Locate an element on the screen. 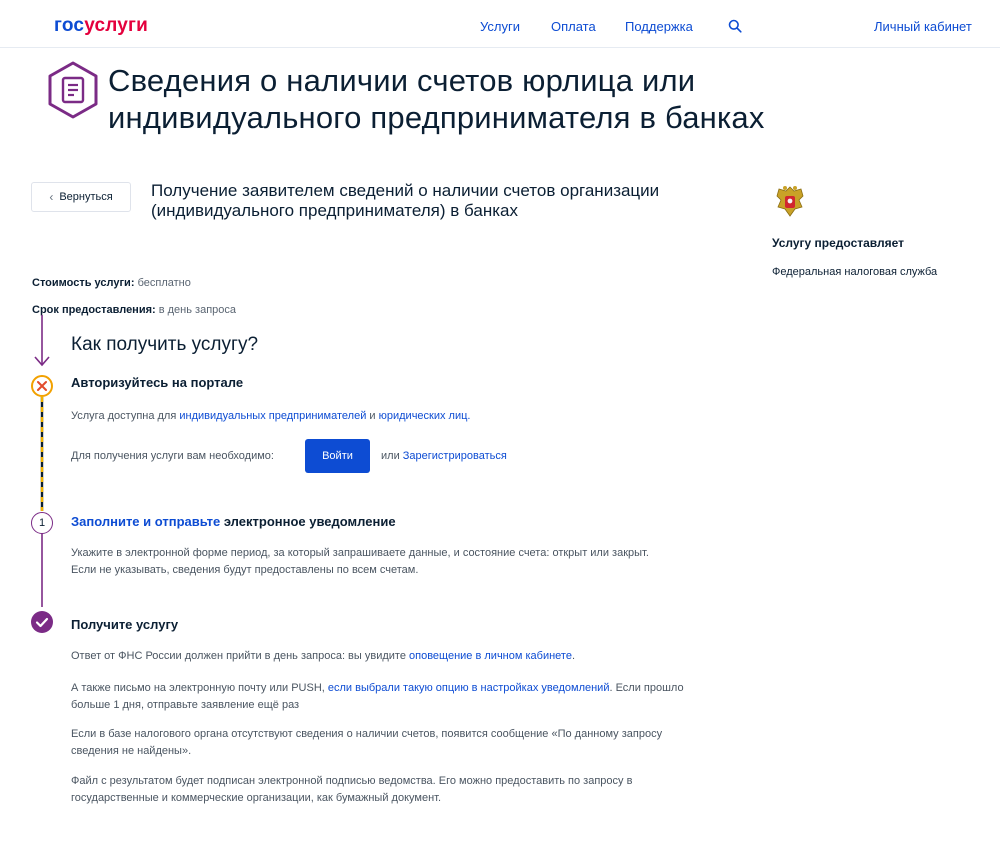 This screenshot has width=1000, height=847. header-divider is located at coordinates (500, 47).